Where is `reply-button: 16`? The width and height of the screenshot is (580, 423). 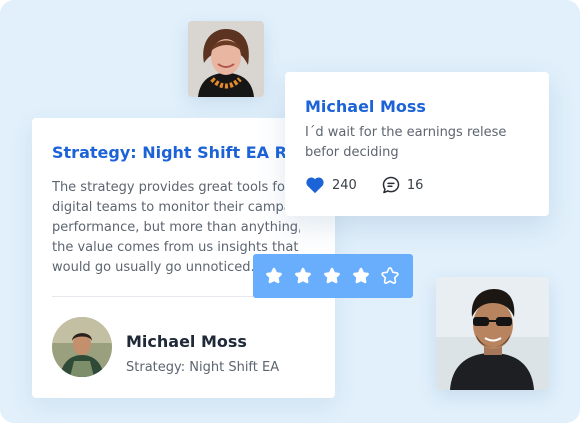
reply-button: 16 is located at coordinates (402, 185).